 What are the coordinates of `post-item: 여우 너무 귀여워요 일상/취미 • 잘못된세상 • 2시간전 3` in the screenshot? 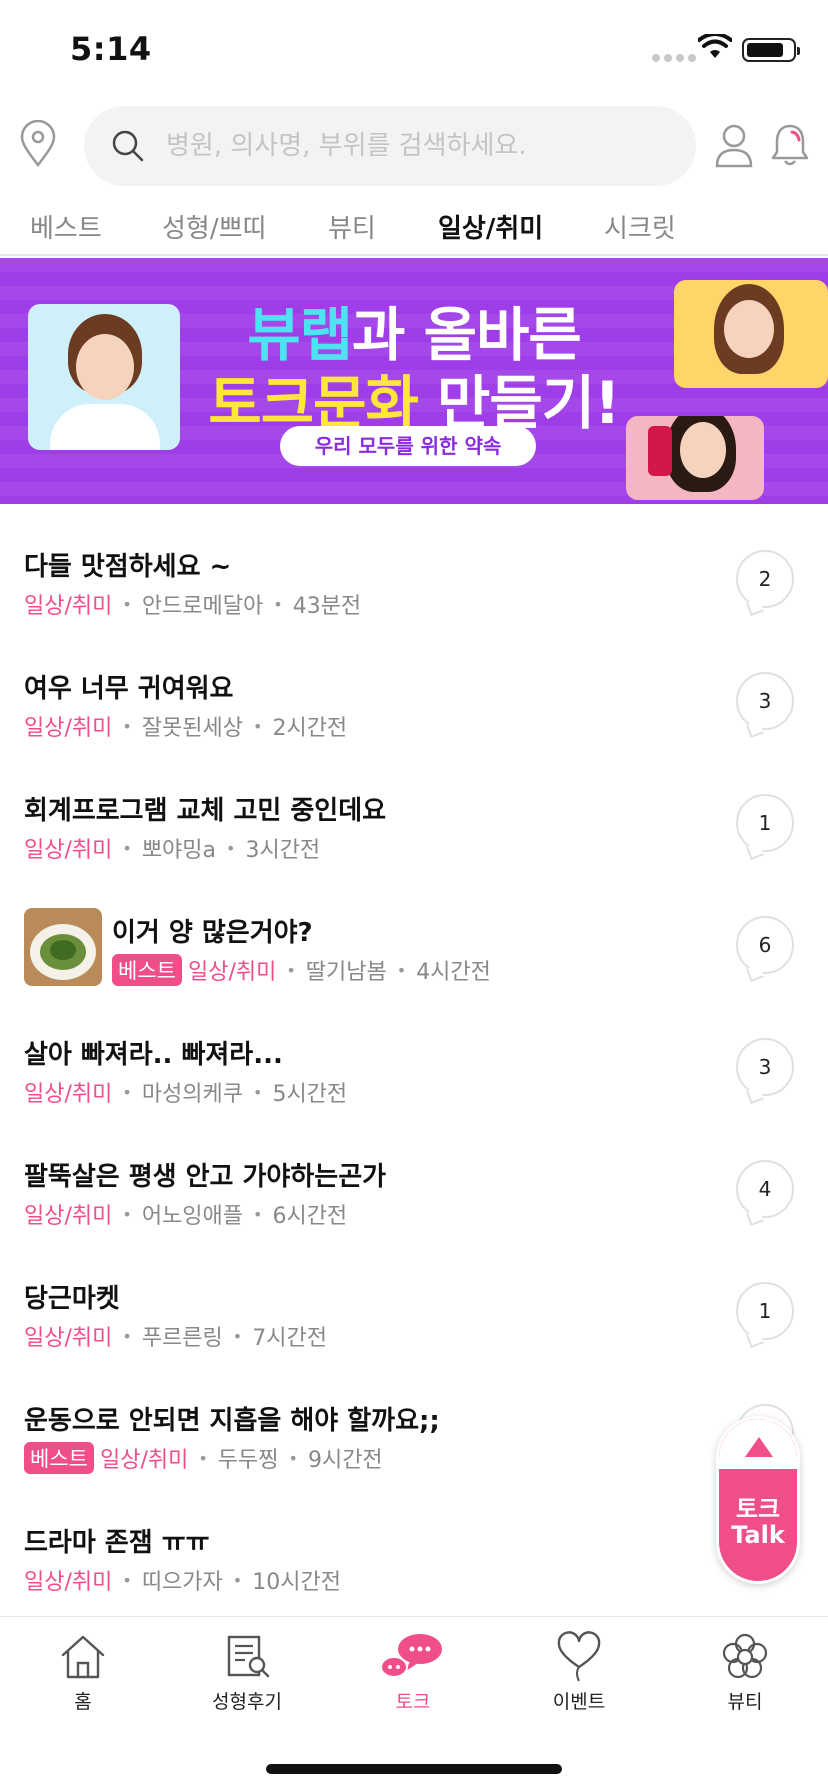 It's located at (414, 687).